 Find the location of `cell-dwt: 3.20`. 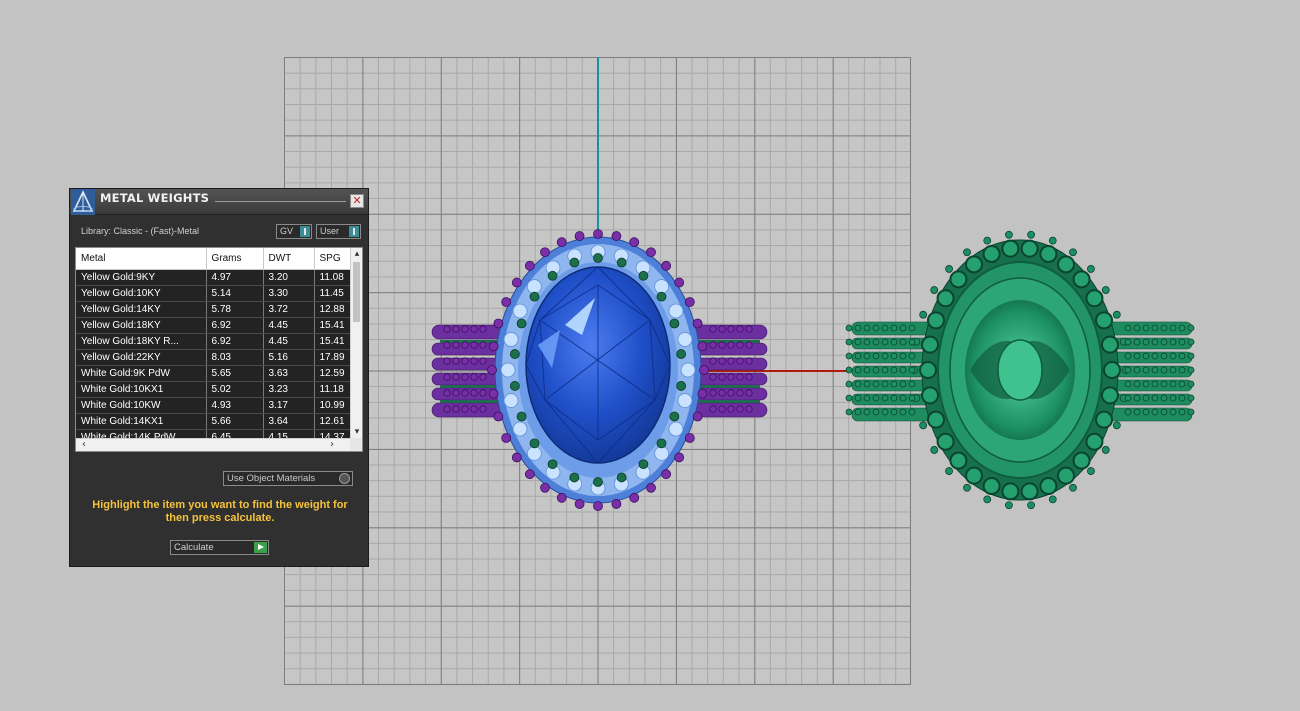

cell-dwt: 3.20 is located at coordinates (289, 277).